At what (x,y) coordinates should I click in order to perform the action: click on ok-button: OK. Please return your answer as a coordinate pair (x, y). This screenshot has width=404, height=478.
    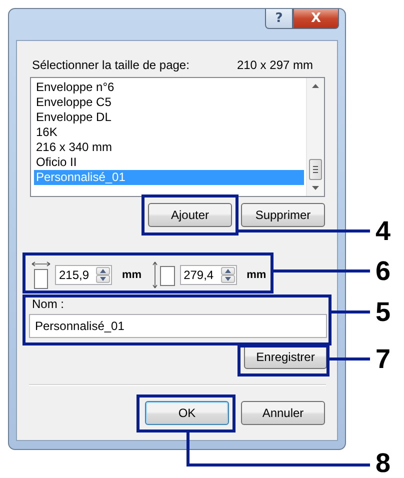
    Looking at the image, I should click on (187, 413).